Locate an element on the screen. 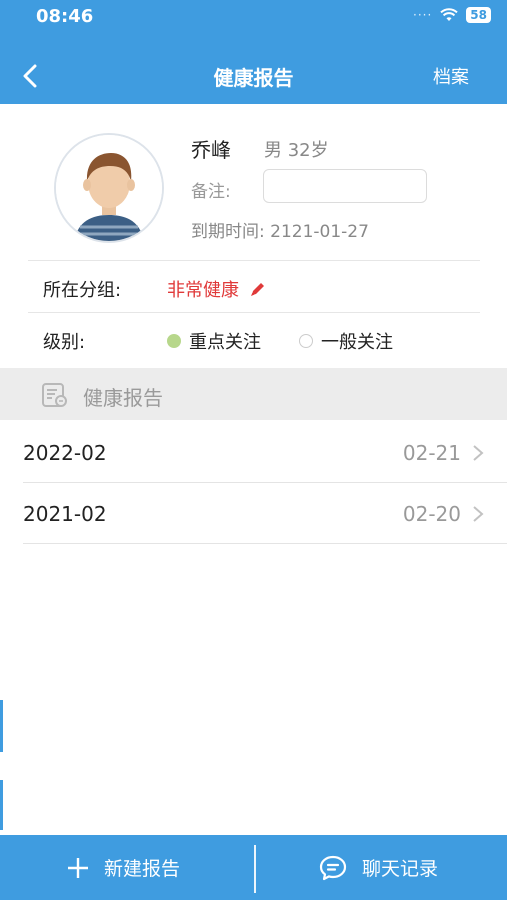  radio-label: 一般关注 is located at coordinates (357, 342).